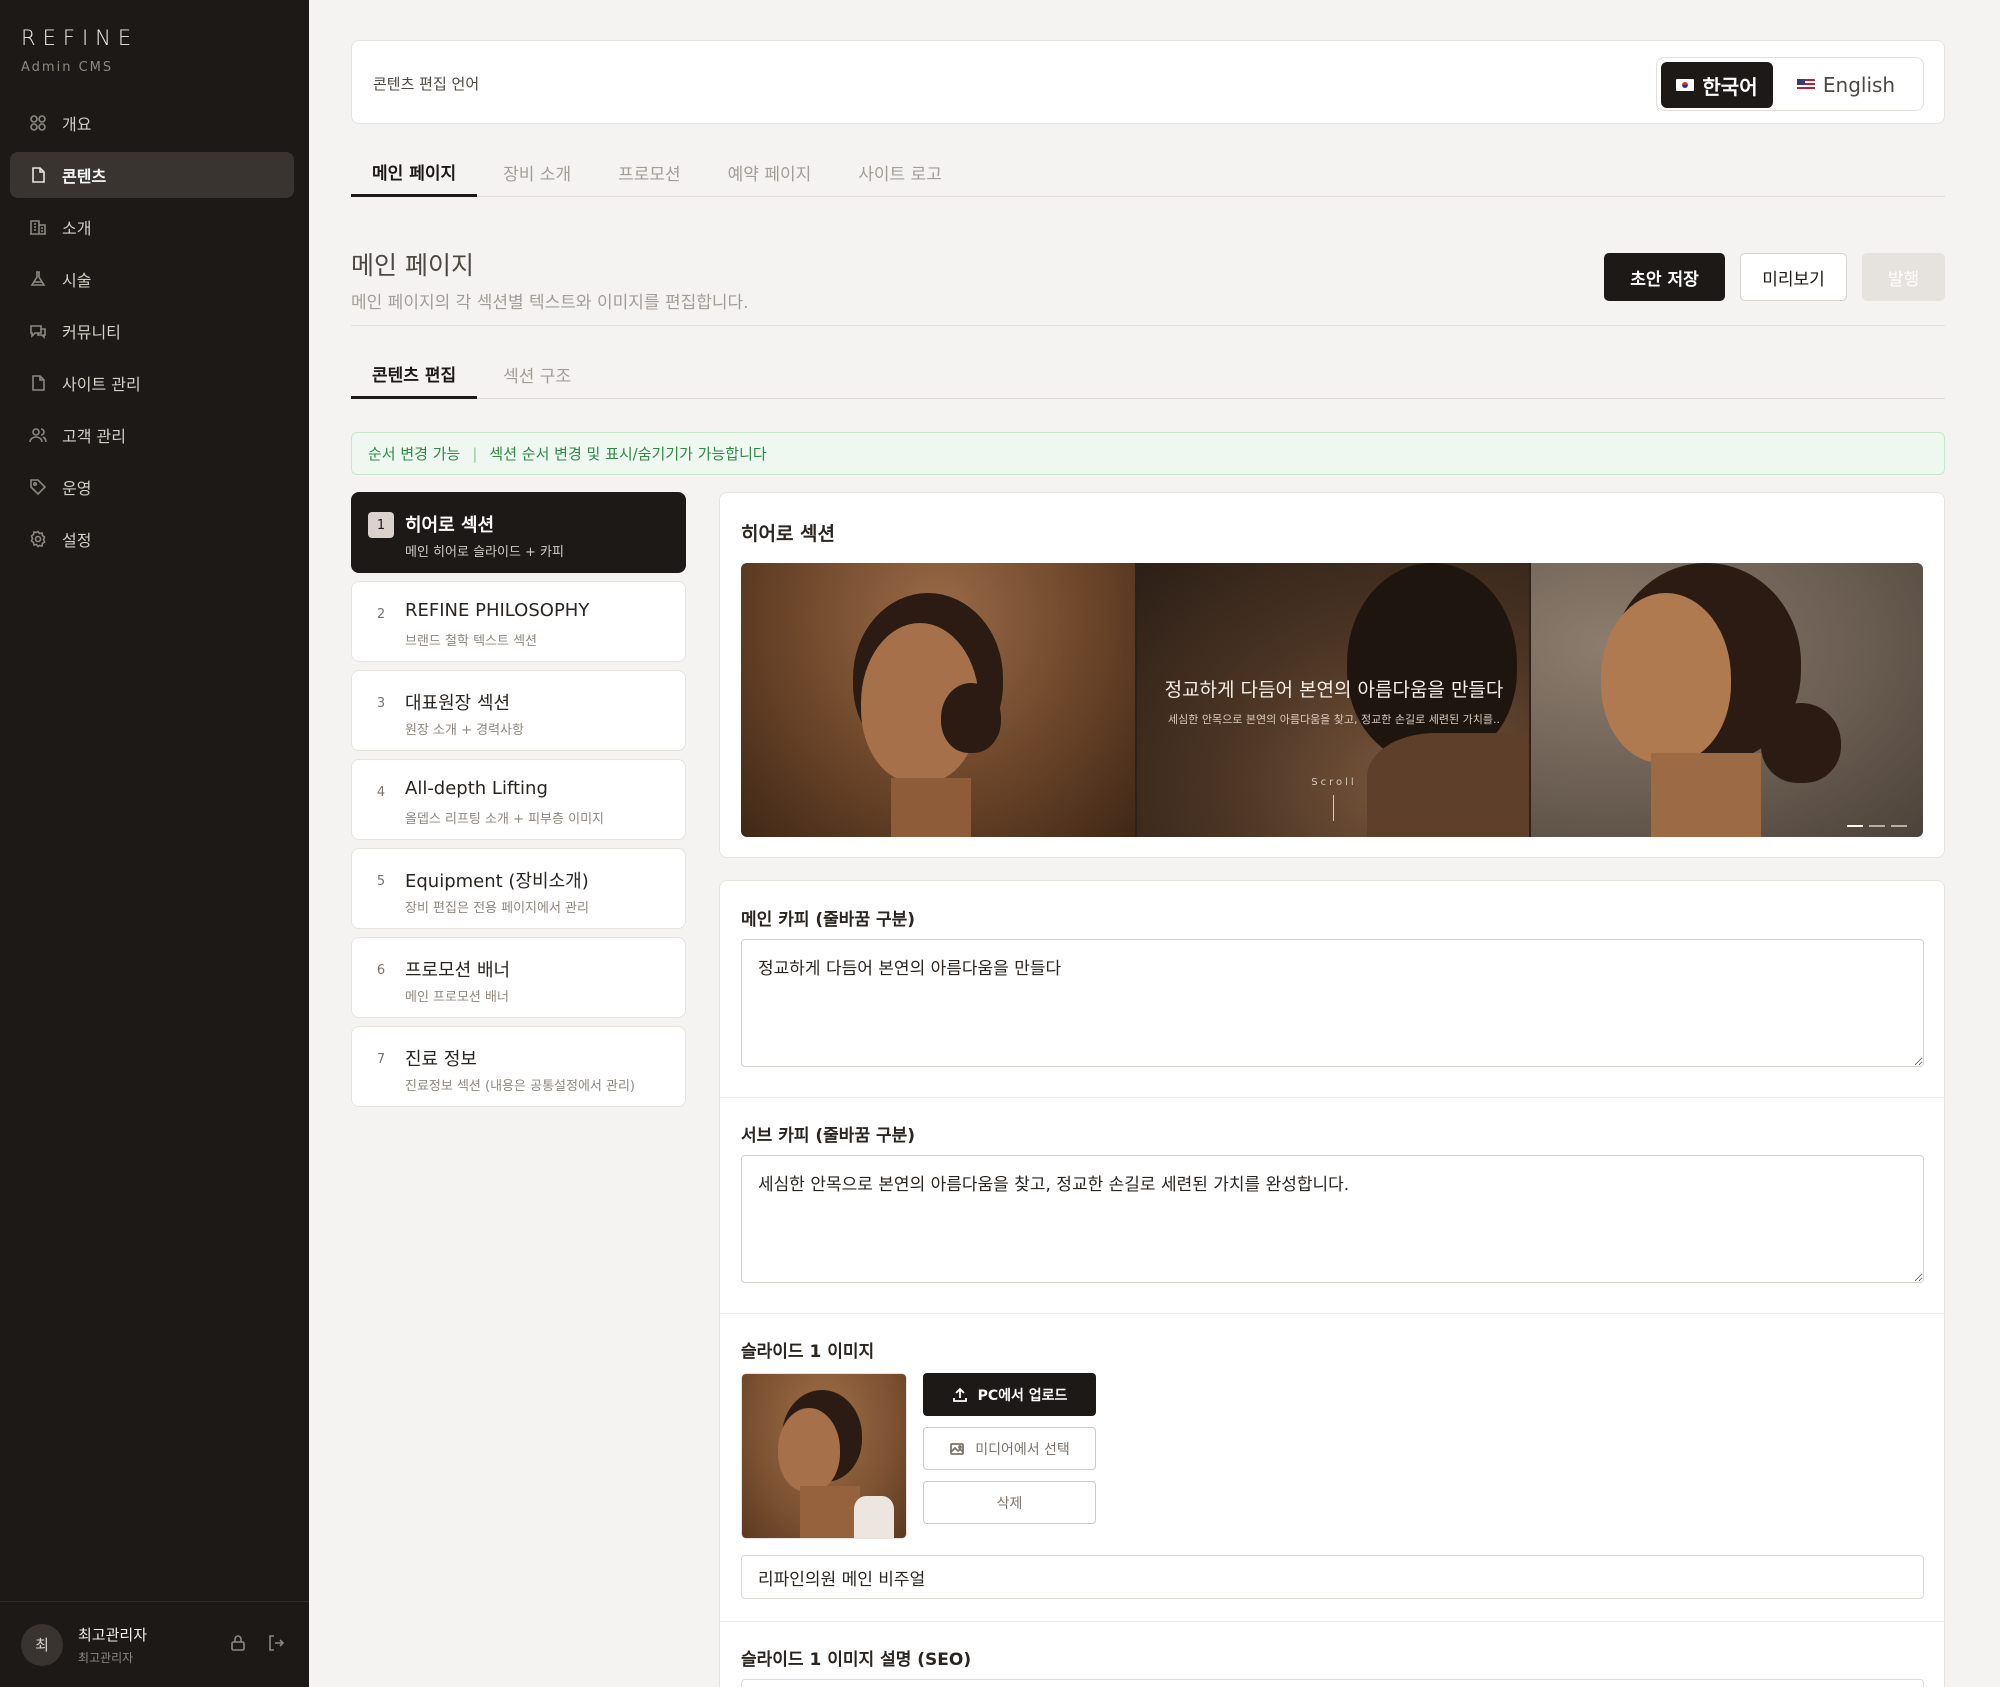 The width and height of the screenshot is (2000, 1687). Describe the element at coordinates (828, 1136) in the screenshot. I see `sub-copy-label: 서브 카피 (줄바꿈 구분)` at that location.